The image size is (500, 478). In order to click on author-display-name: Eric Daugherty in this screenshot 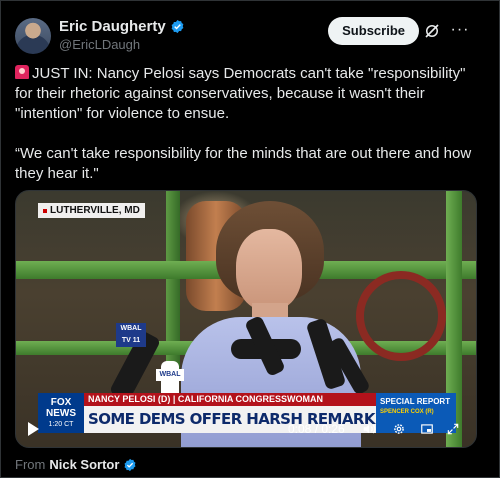, I will do `click(112, 26)`.